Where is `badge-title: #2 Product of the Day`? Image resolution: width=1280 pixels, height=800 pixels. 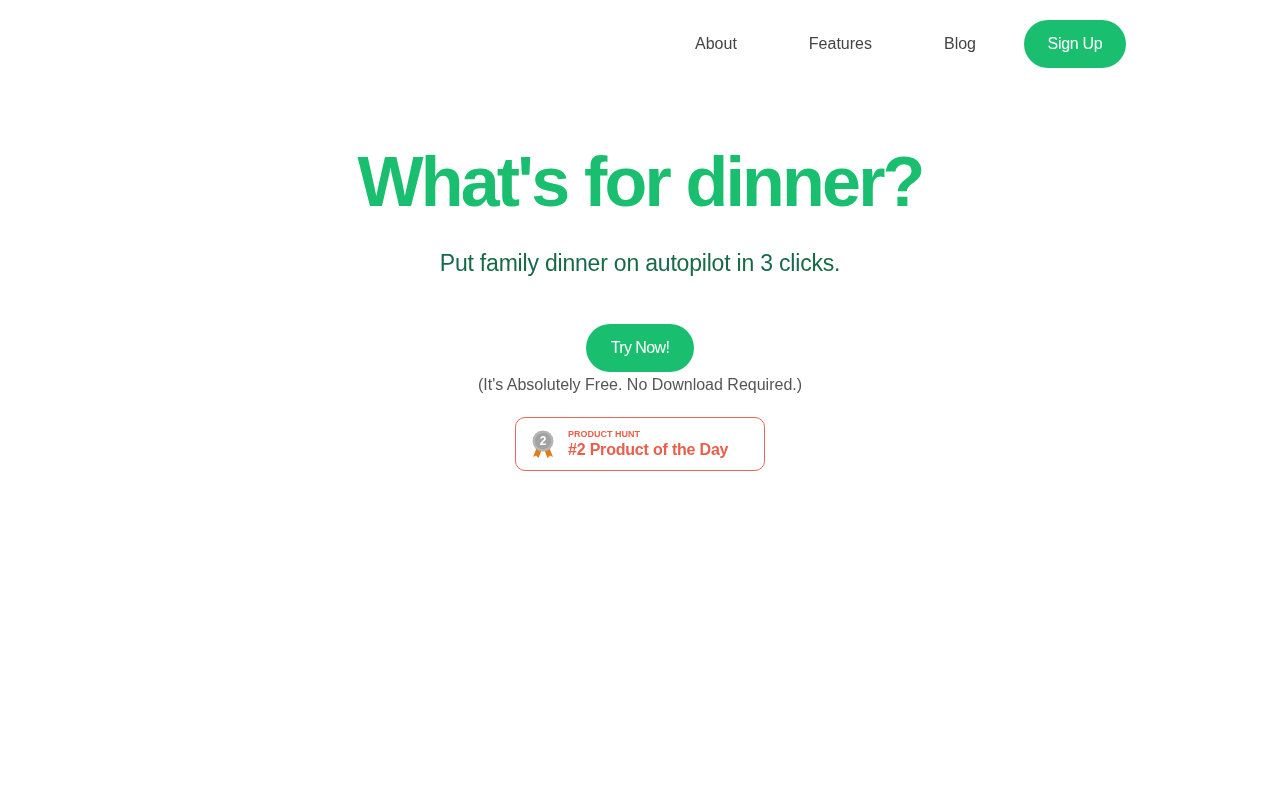 badge-title: #2 Product of the Day is located at coordinates (648, 449).